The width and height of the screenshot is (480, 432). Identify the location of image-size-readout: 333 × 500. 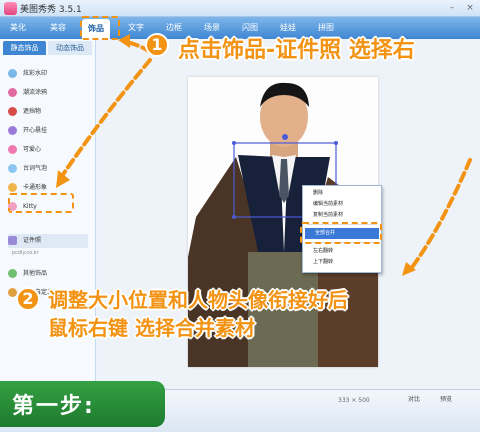
(354, 400).